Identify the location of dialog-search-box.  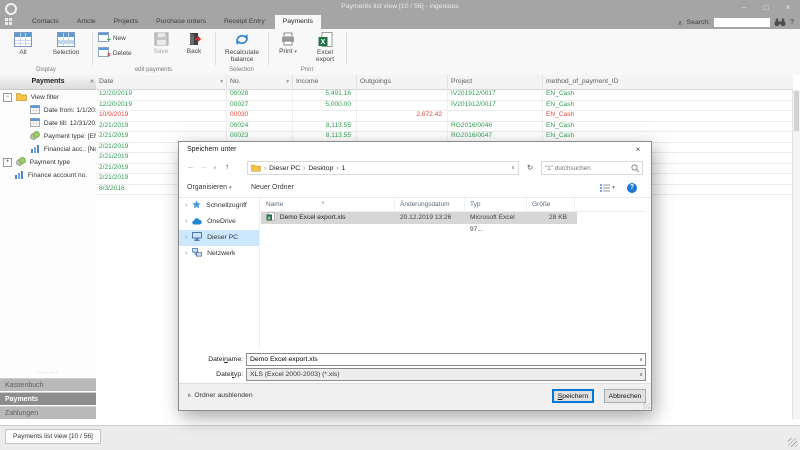
(592, 168).